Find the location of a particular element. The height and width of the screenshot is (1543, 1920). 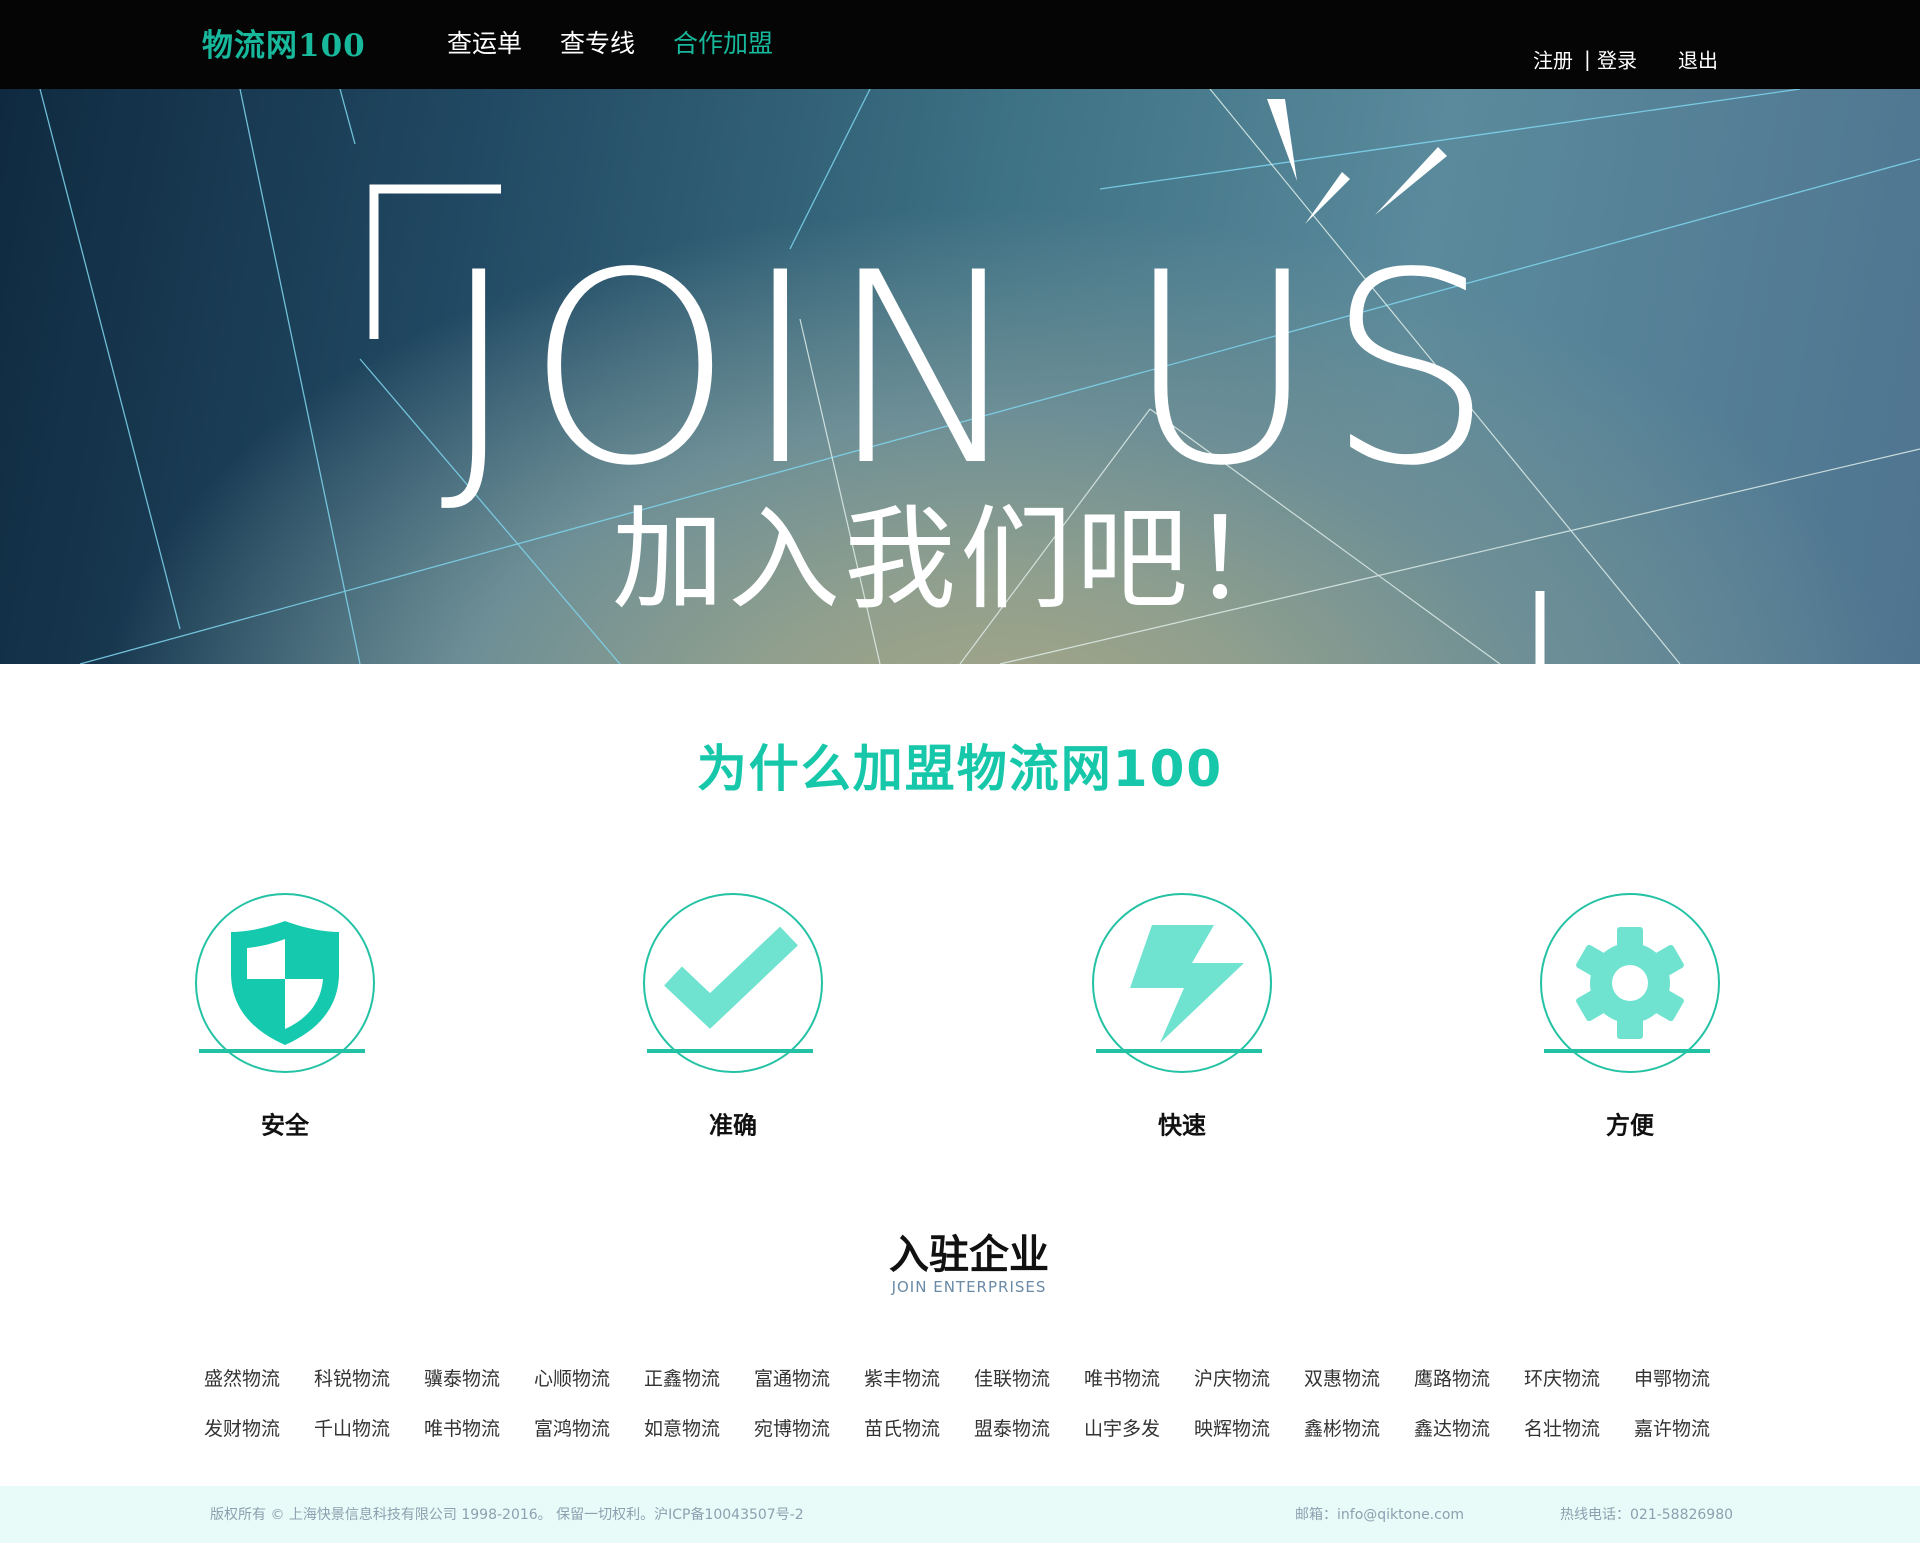

enterprise-item: 映辉物流 is located at coordinates (1249, 1429).